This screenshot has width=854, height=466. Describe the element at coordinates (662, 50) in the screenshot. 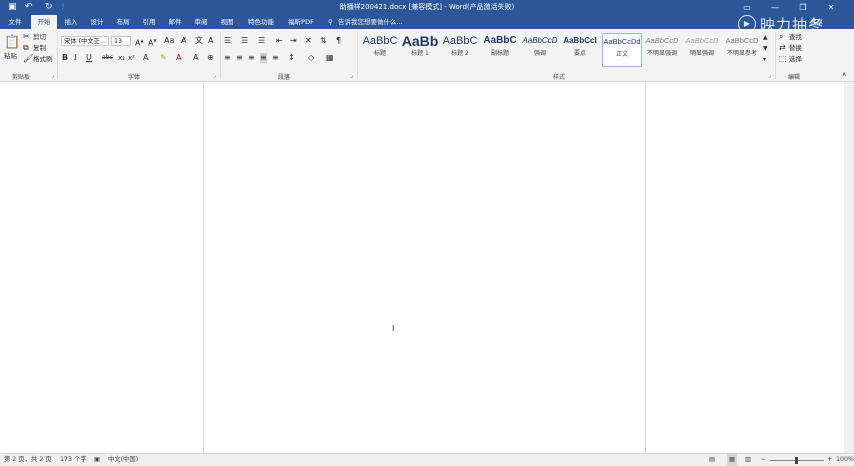

I see `style-subtle-emphasis: AaBbCcD 不明显强调` at that location.